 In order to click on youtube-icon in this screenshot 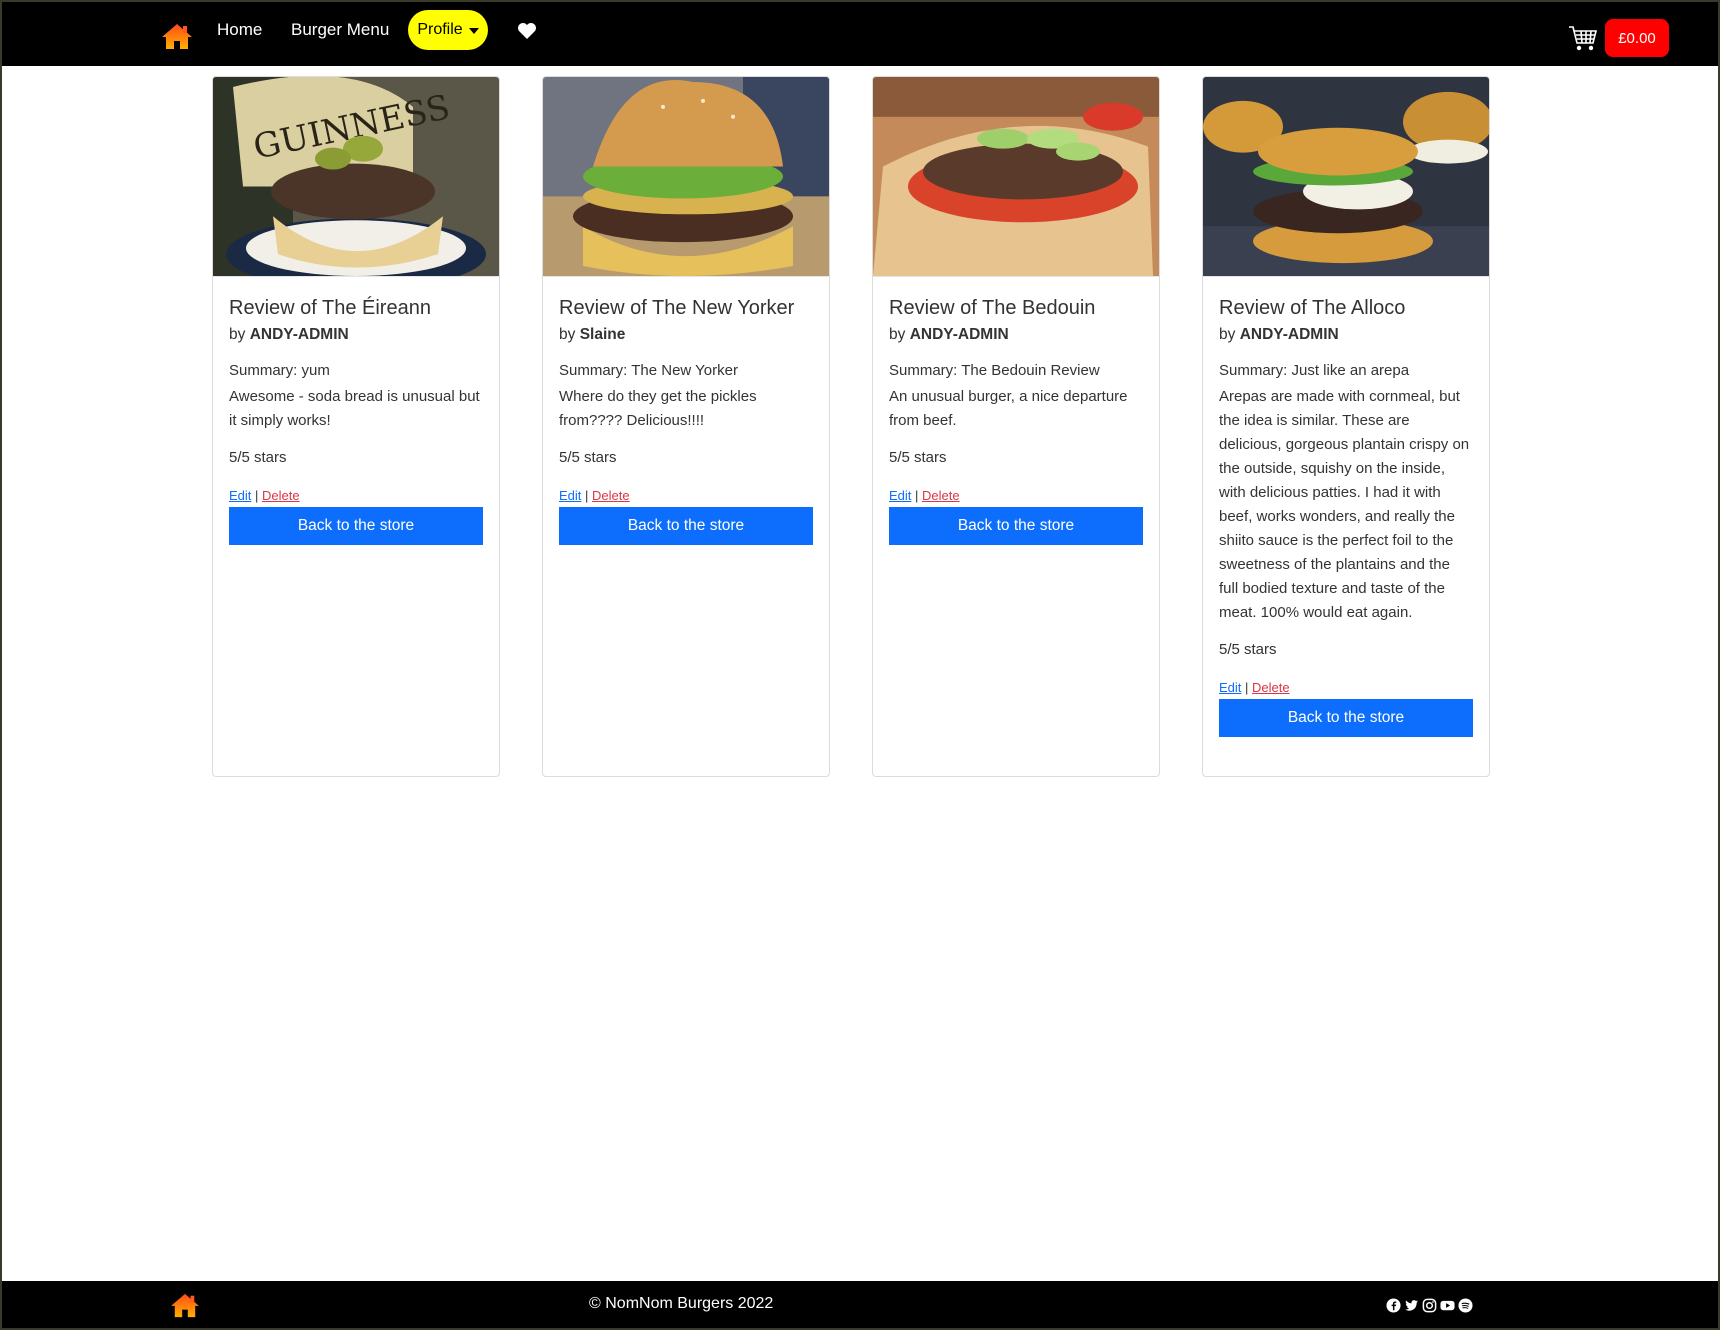, I will do `click(1447, 1305)`.